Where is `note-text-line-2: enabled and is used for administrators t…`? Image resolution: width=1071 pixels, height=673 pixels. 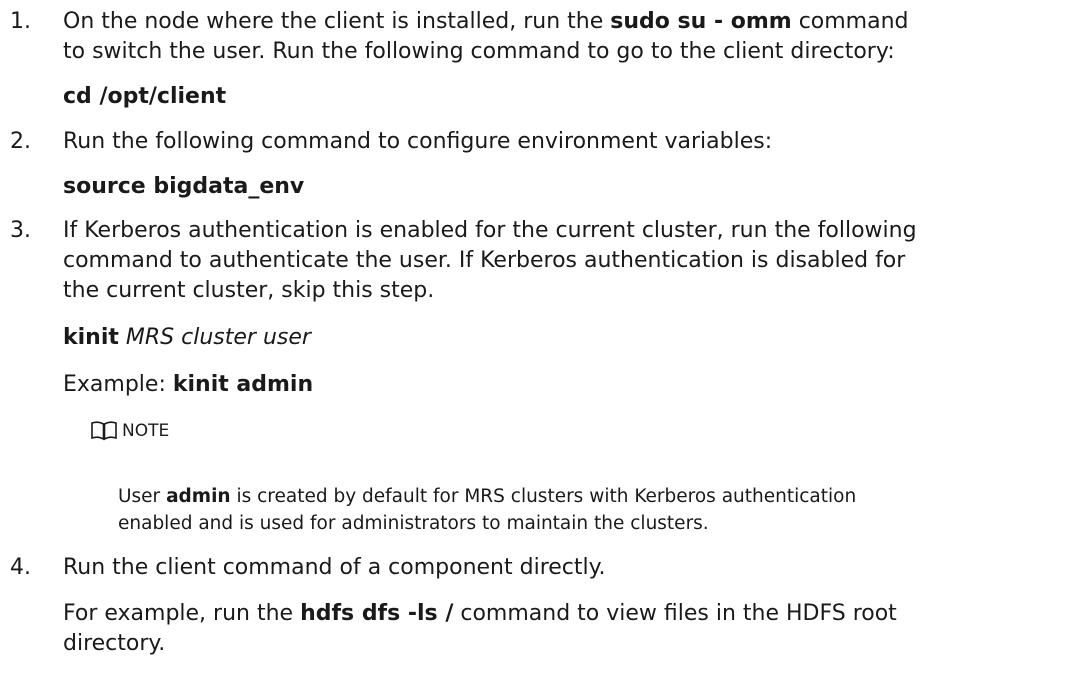
note-text-line-2: enabled and is used for administrators t… is located at coordinates (413, 523).